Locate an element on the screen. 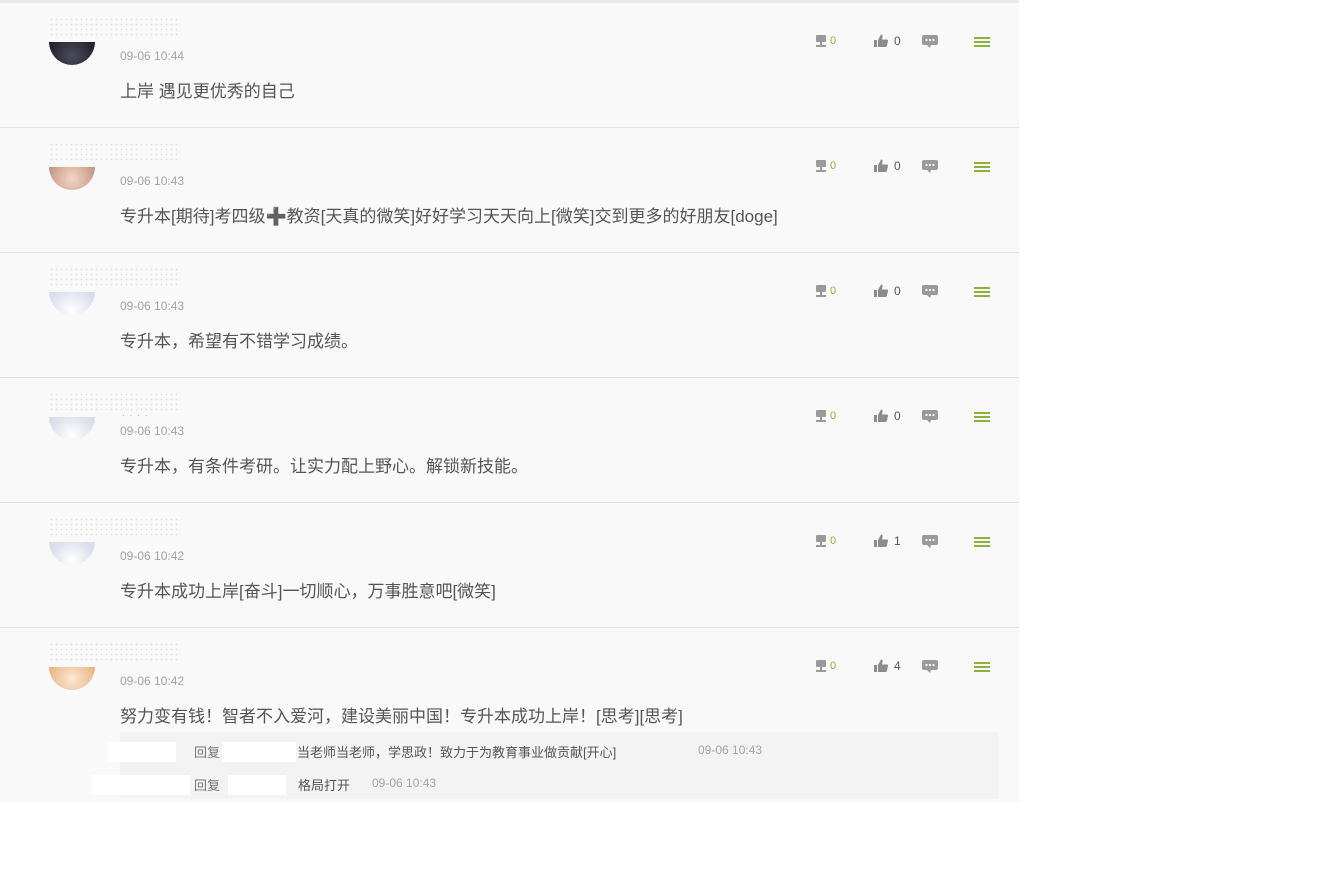  comment-actions: 0 4 is located at coordinates (905, 666).